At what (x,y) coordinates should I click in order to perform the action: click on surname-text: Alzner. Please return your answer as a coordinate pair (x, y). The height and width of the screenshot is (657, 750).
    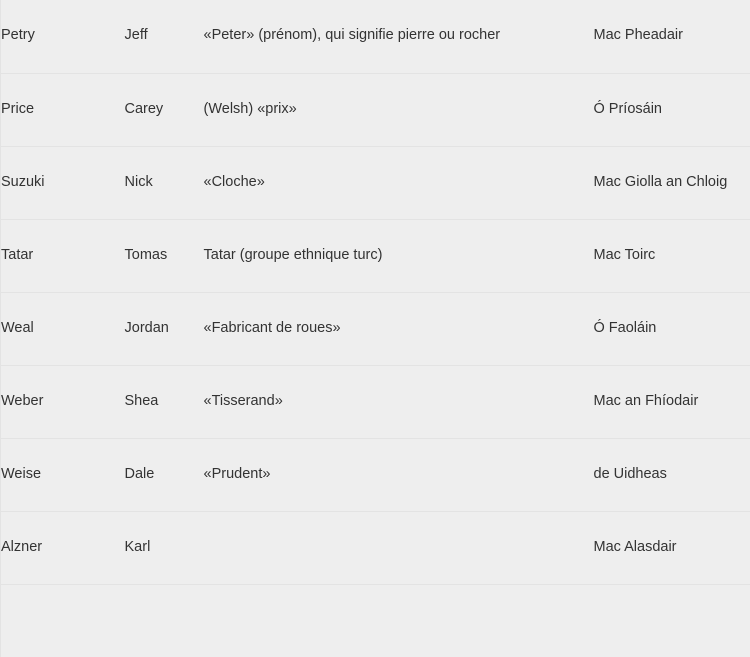
    Looking at the image, I should click on (21, 547).